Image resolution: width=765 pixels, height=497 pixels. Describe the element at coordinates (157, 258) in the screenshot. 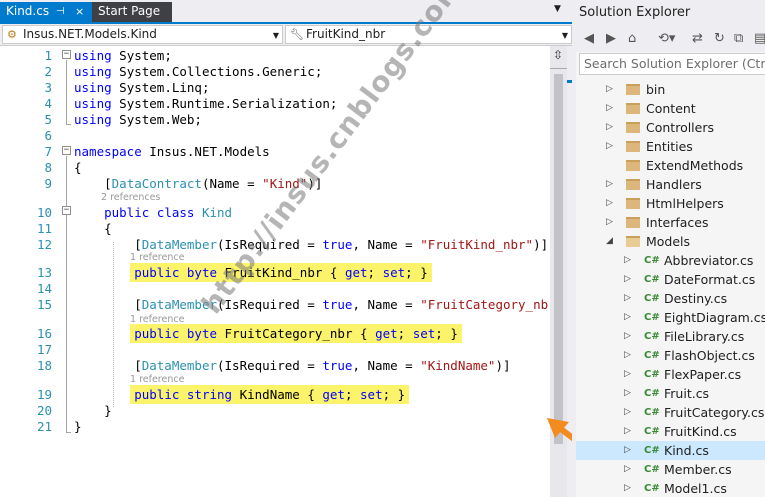

I see `codelens-fruitkind-references: 1 reference` at that location.